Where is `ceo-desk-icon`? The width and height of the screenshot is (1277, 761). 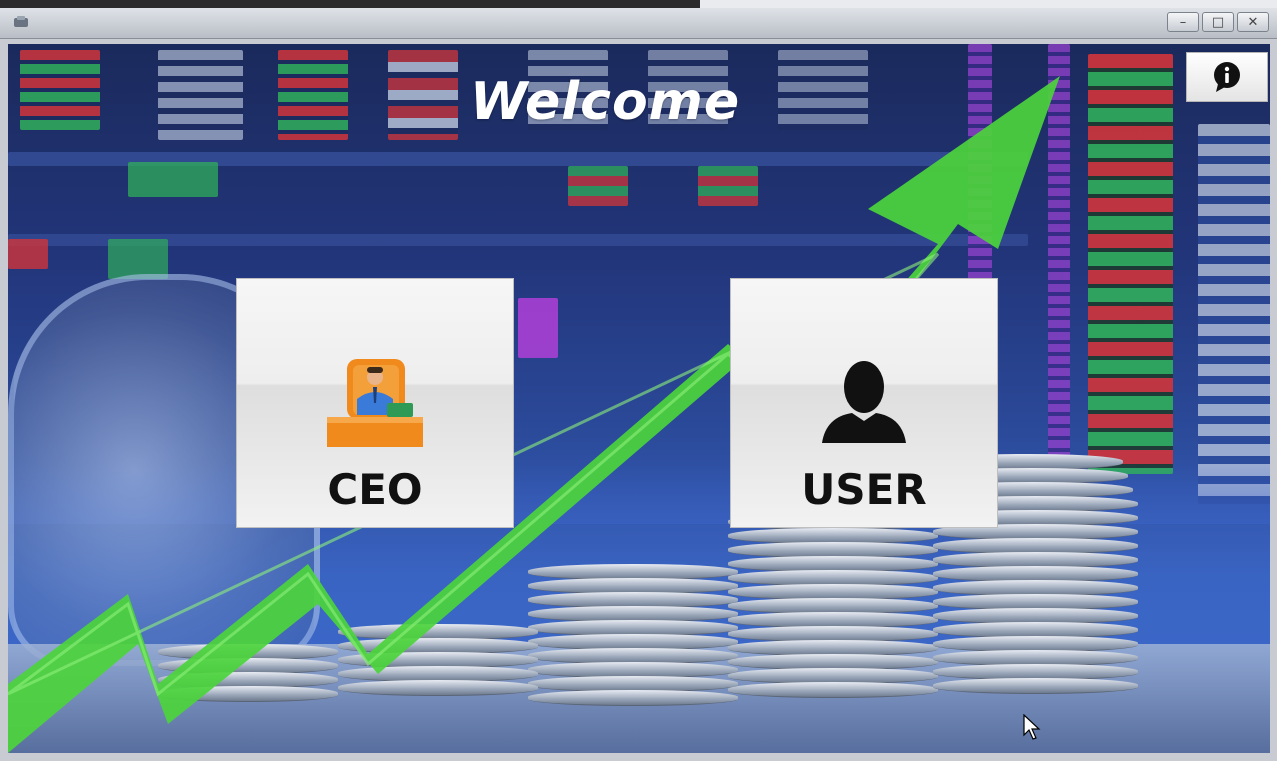 ceo-desk-icon is located at coordinates (375, 403).